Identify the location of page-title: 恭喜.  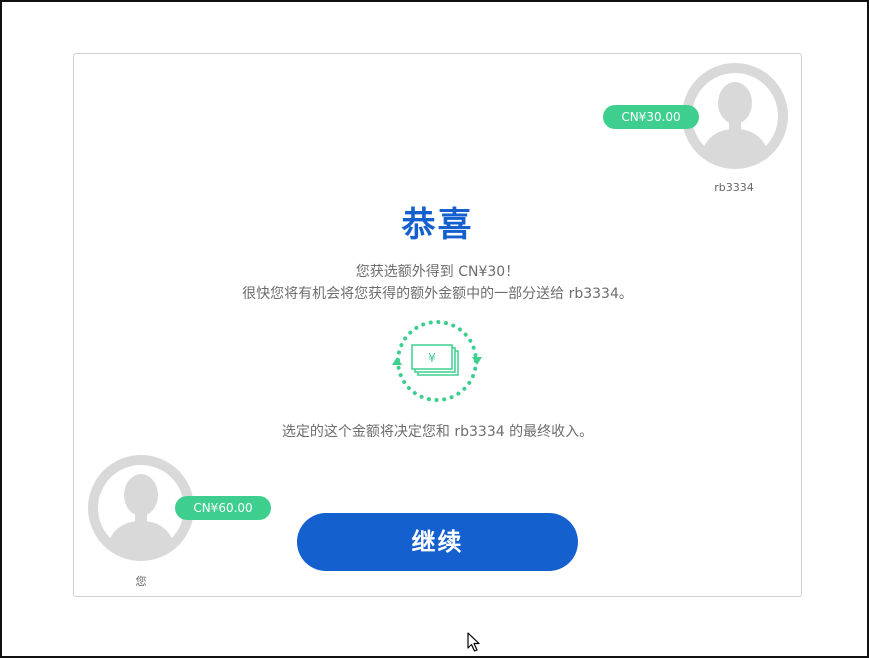
(437, 225).